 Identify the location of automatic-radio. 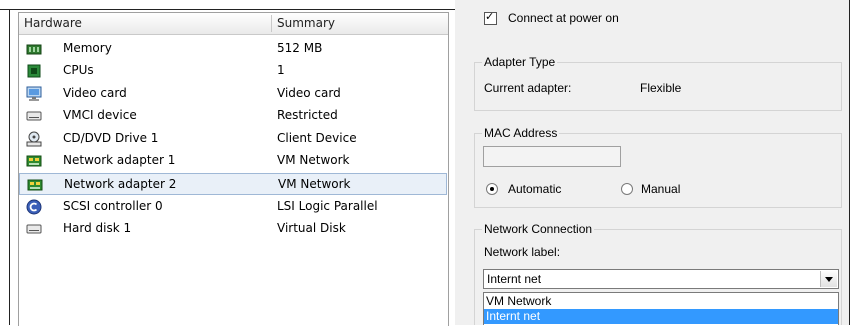
(492, 189).